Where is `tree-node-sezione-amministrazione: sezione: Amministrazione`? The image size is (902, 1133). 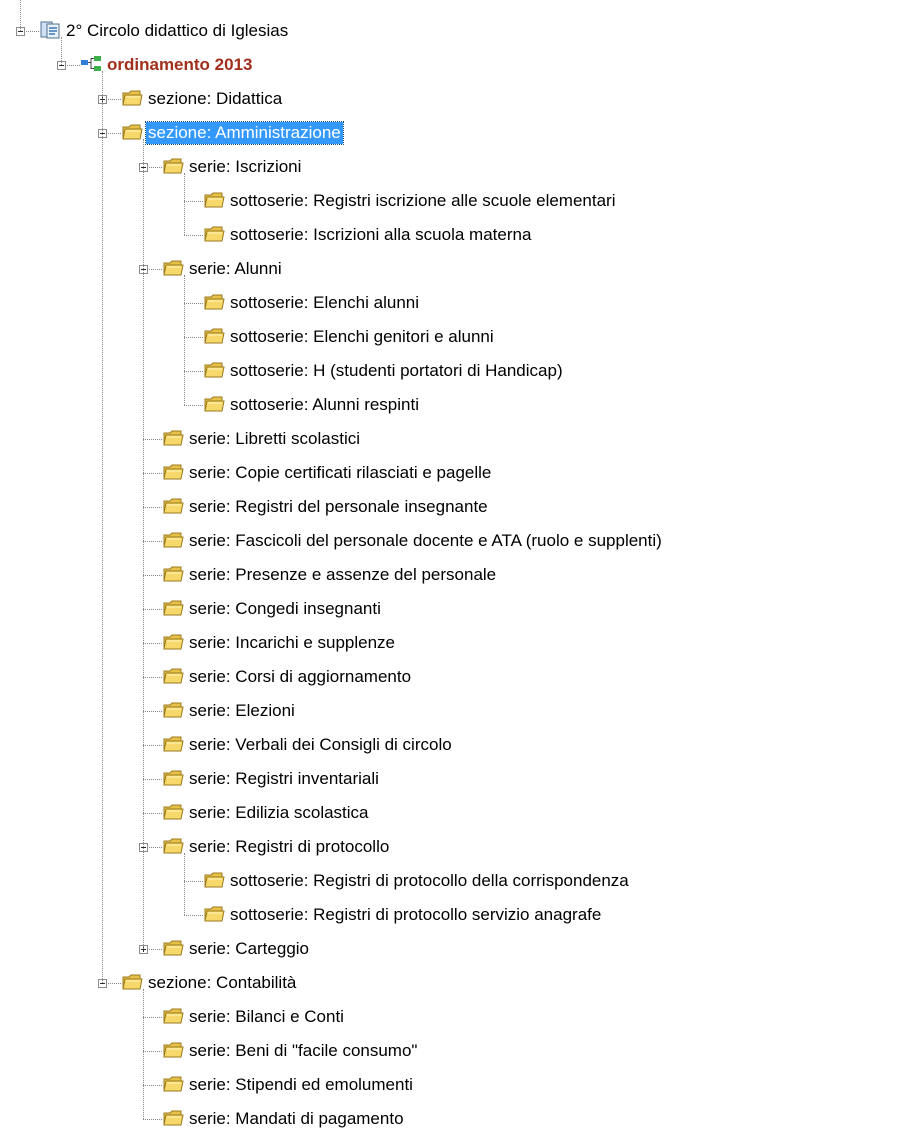
tree-node-sezione-amministrazione: sezione: Amministrazione is located at coordinates (244, 133).